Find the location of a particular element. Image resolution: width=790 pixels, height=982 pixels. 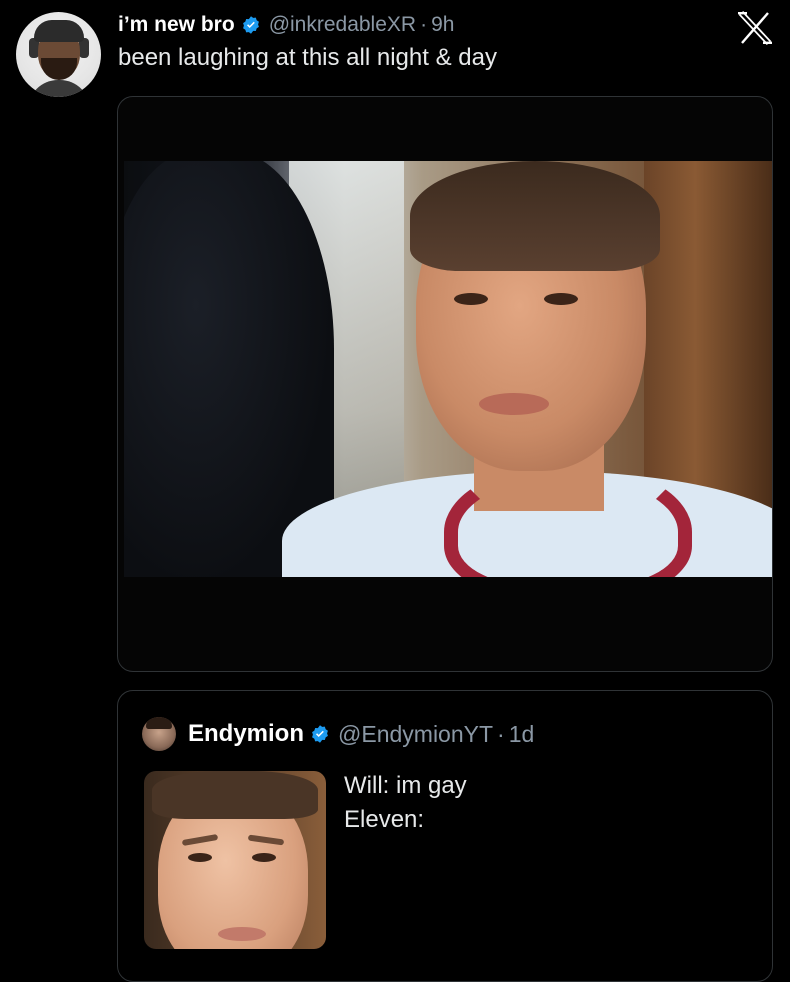

author-name: i’m new bro is located at coordinates (176, 25).